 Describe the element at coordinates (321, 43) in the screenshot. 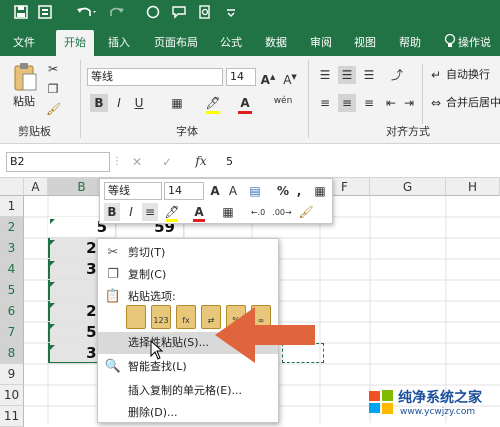

I see `tab-review: 审阅` at that location.